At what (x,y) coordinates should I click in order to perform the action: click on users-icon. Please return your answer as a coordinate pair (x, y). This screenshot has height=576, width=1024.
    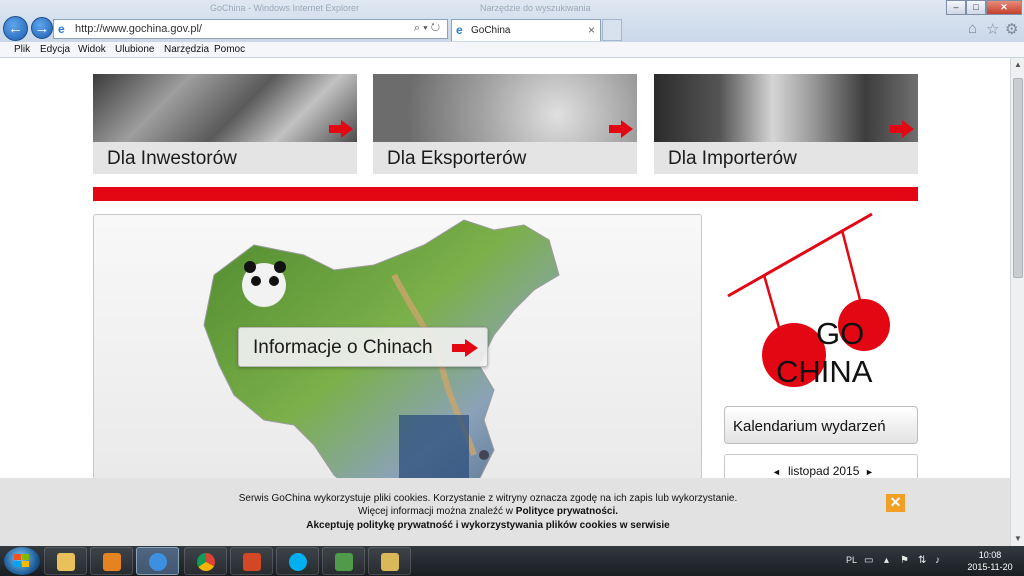
    Looking at the image, I should click on (344, 562).